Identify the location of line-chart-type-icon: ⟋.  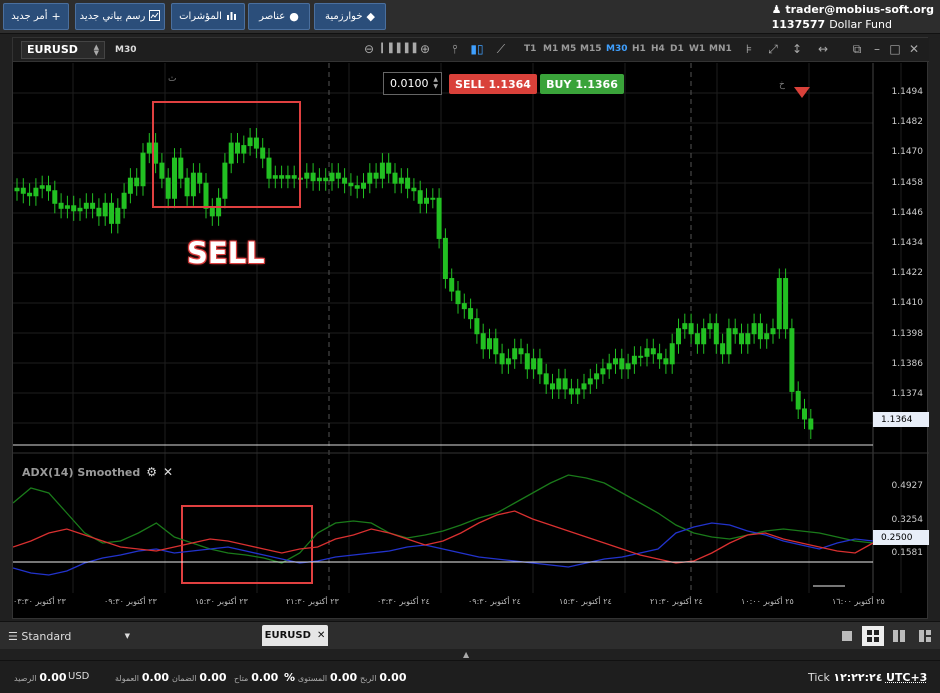
(501, 49).